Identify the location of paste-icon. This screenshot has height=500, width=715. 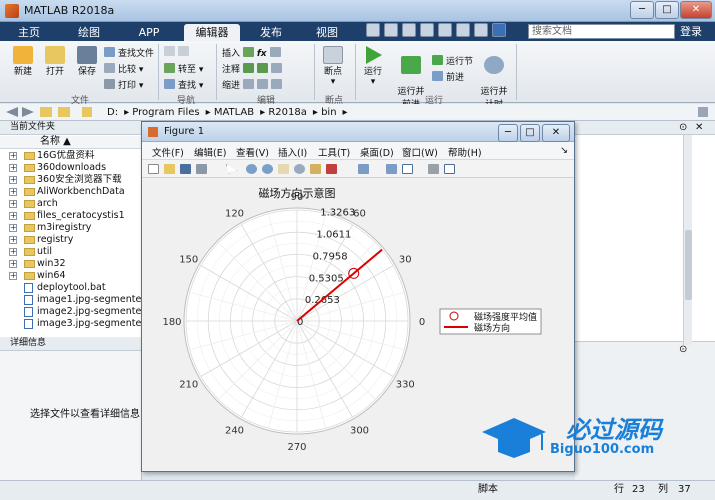
(427, 30).